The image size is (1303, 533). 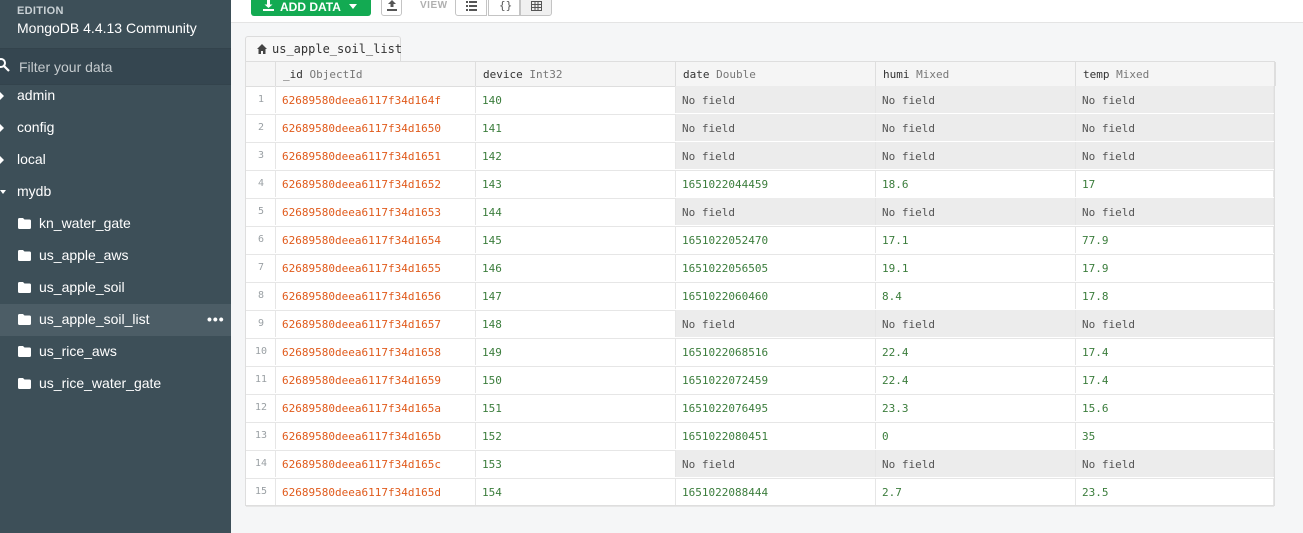 I want to click on table-cell-humi: 2.7, so click(x=976, y=491).